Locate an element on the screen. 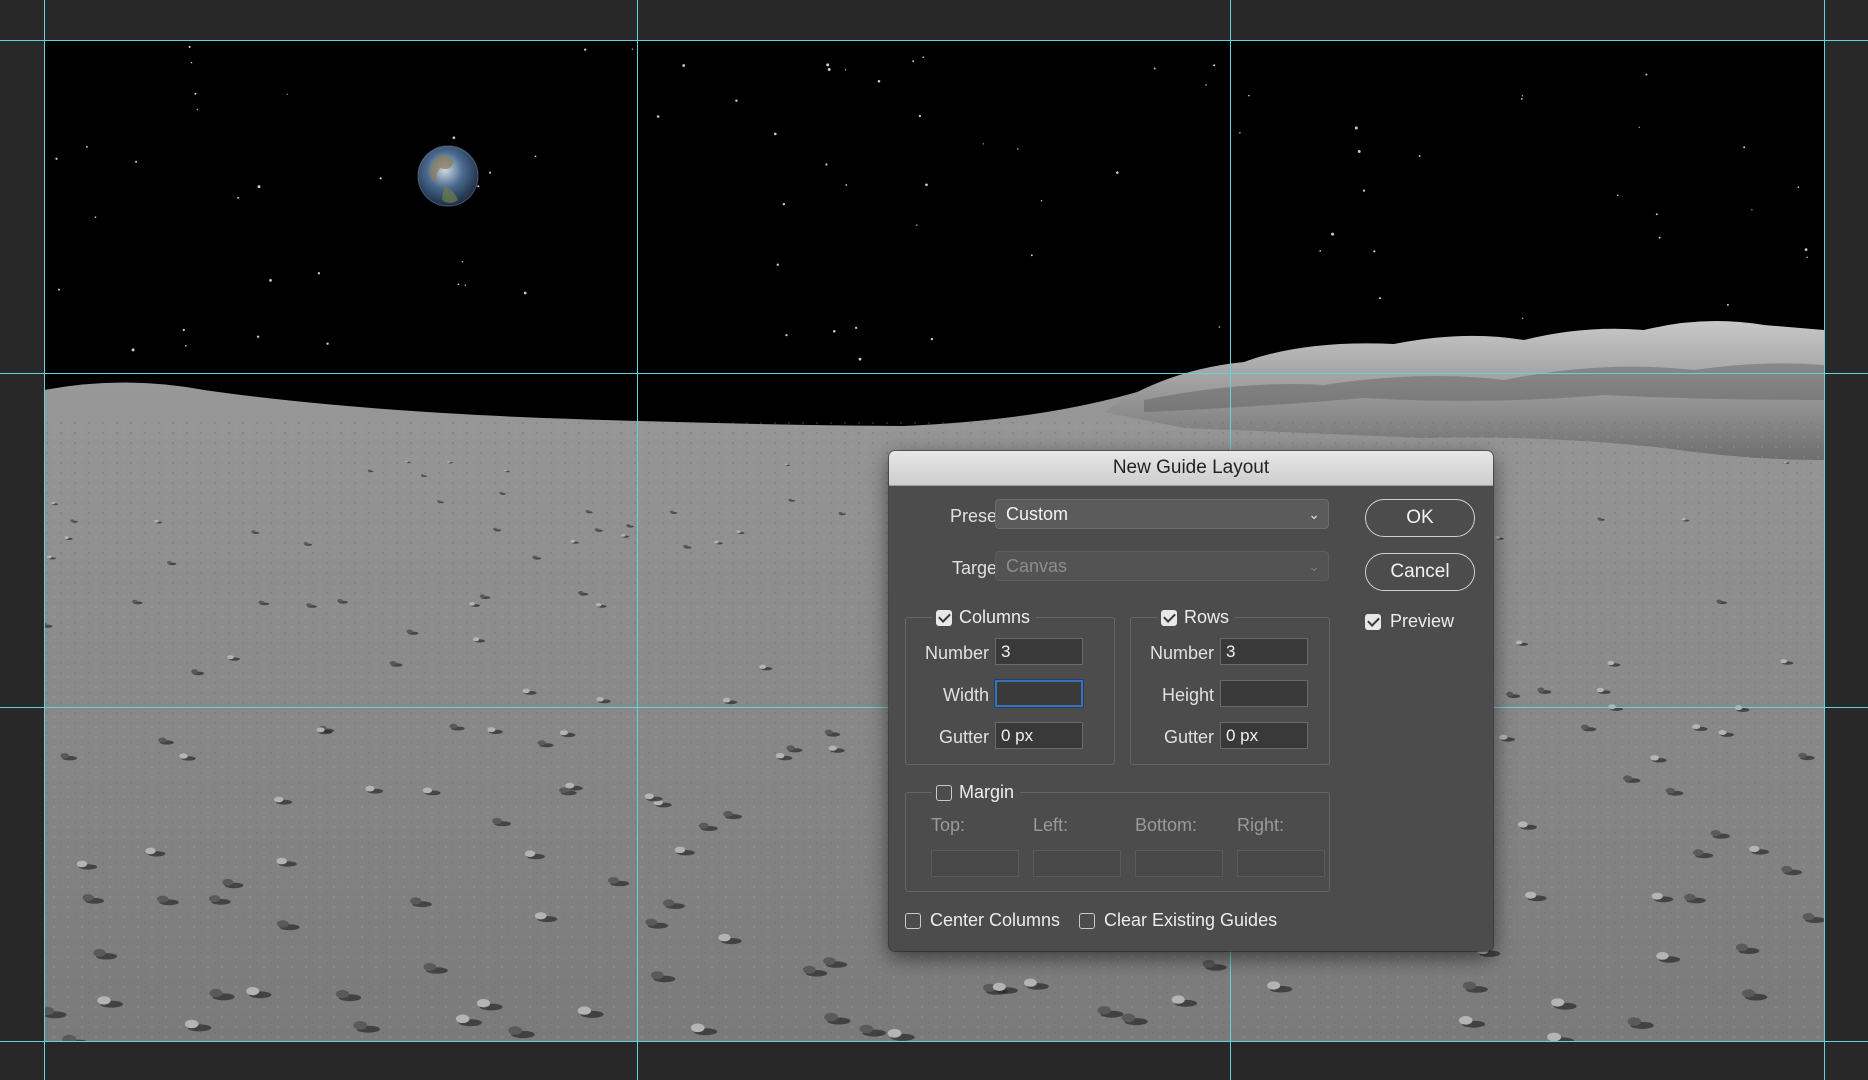 This screenshot has height=1080, width=1868. clear-existing-guides-checkbox is located at coordinates (1087, 920).